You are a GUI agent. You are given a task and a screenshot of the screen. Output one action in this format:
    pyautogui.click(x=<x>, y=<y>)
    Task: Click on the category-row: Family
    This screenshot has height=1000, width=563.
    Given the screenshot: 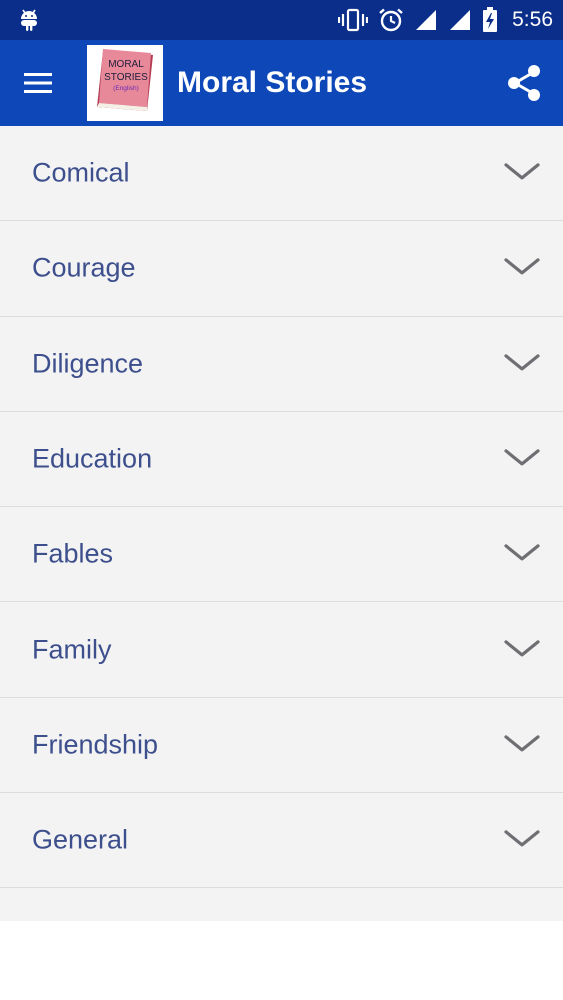 What is the action you would take?
    pyautogui.click(x=281, y=650)
    